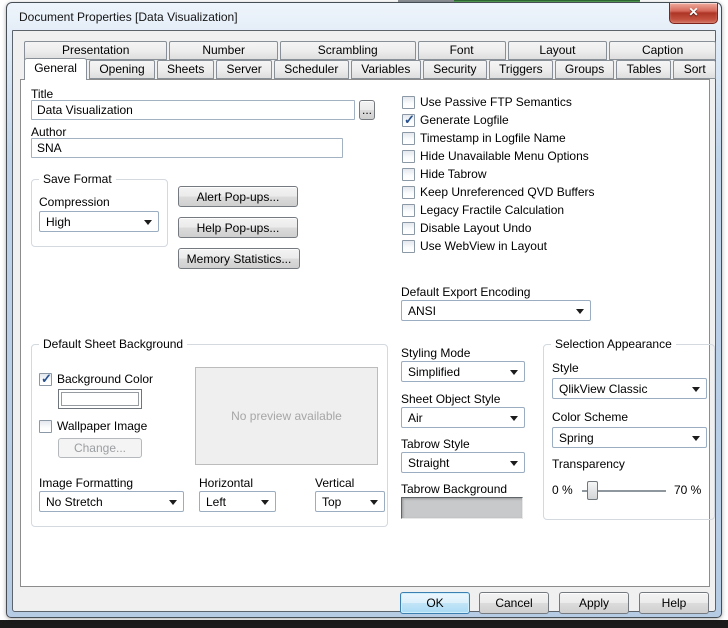 This screenshot has height=628, width=728. I want to click on transparency-slider-track, so click(624, 490).